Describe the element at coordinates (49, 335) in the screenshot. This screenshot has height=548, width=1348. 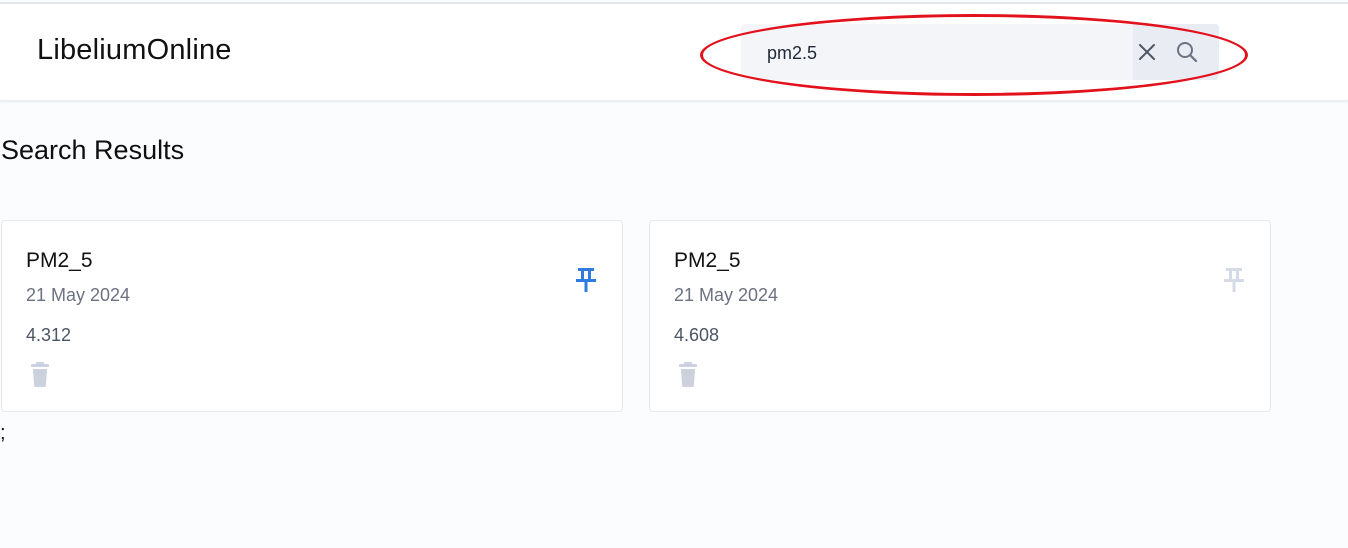
I see `card-value: 4.312` at that location.